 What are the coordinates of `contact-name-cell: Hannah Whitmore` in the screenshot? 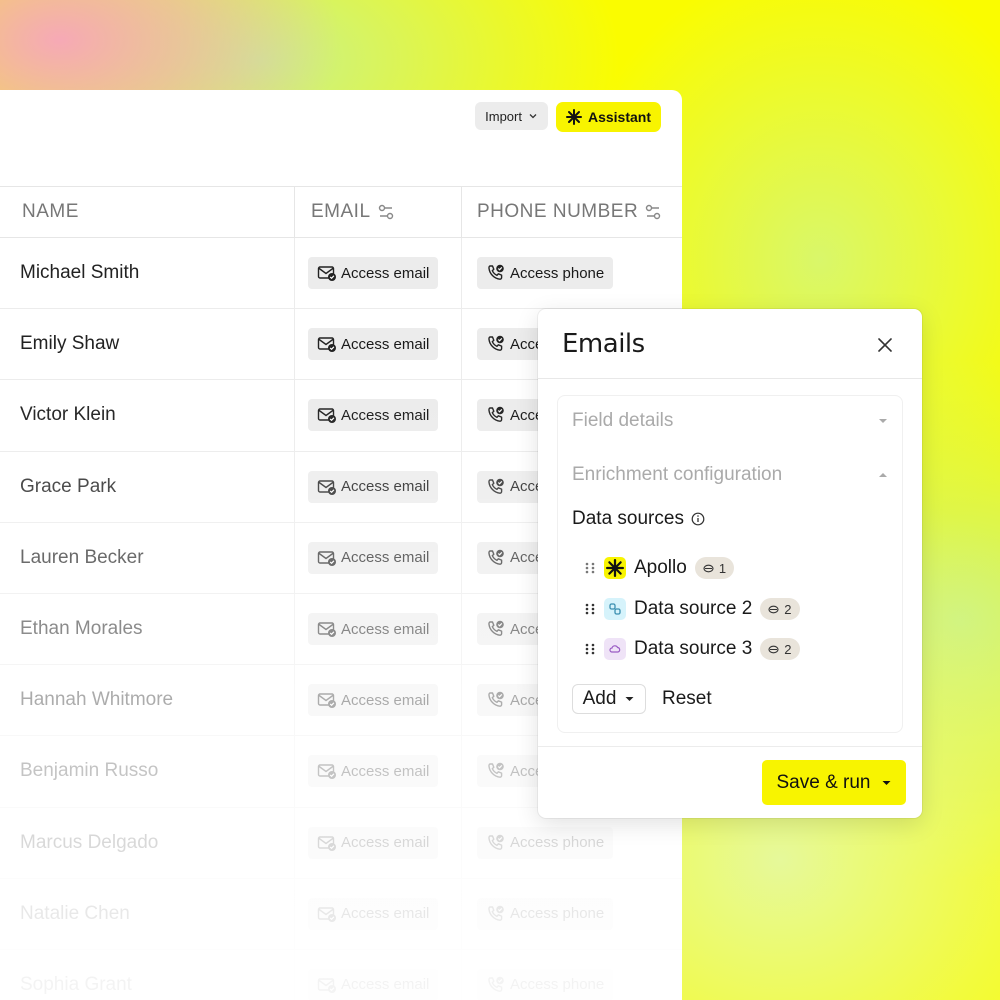 It's located at (147, 700).